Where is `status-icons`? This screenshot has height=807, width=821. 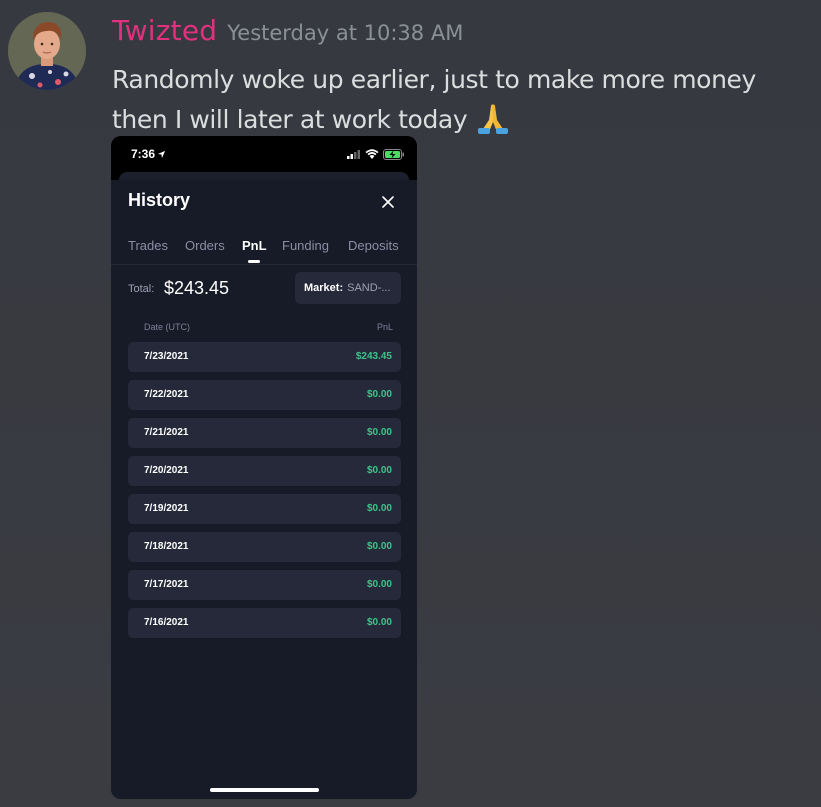
status-icons is located at coordinates (376, 154).